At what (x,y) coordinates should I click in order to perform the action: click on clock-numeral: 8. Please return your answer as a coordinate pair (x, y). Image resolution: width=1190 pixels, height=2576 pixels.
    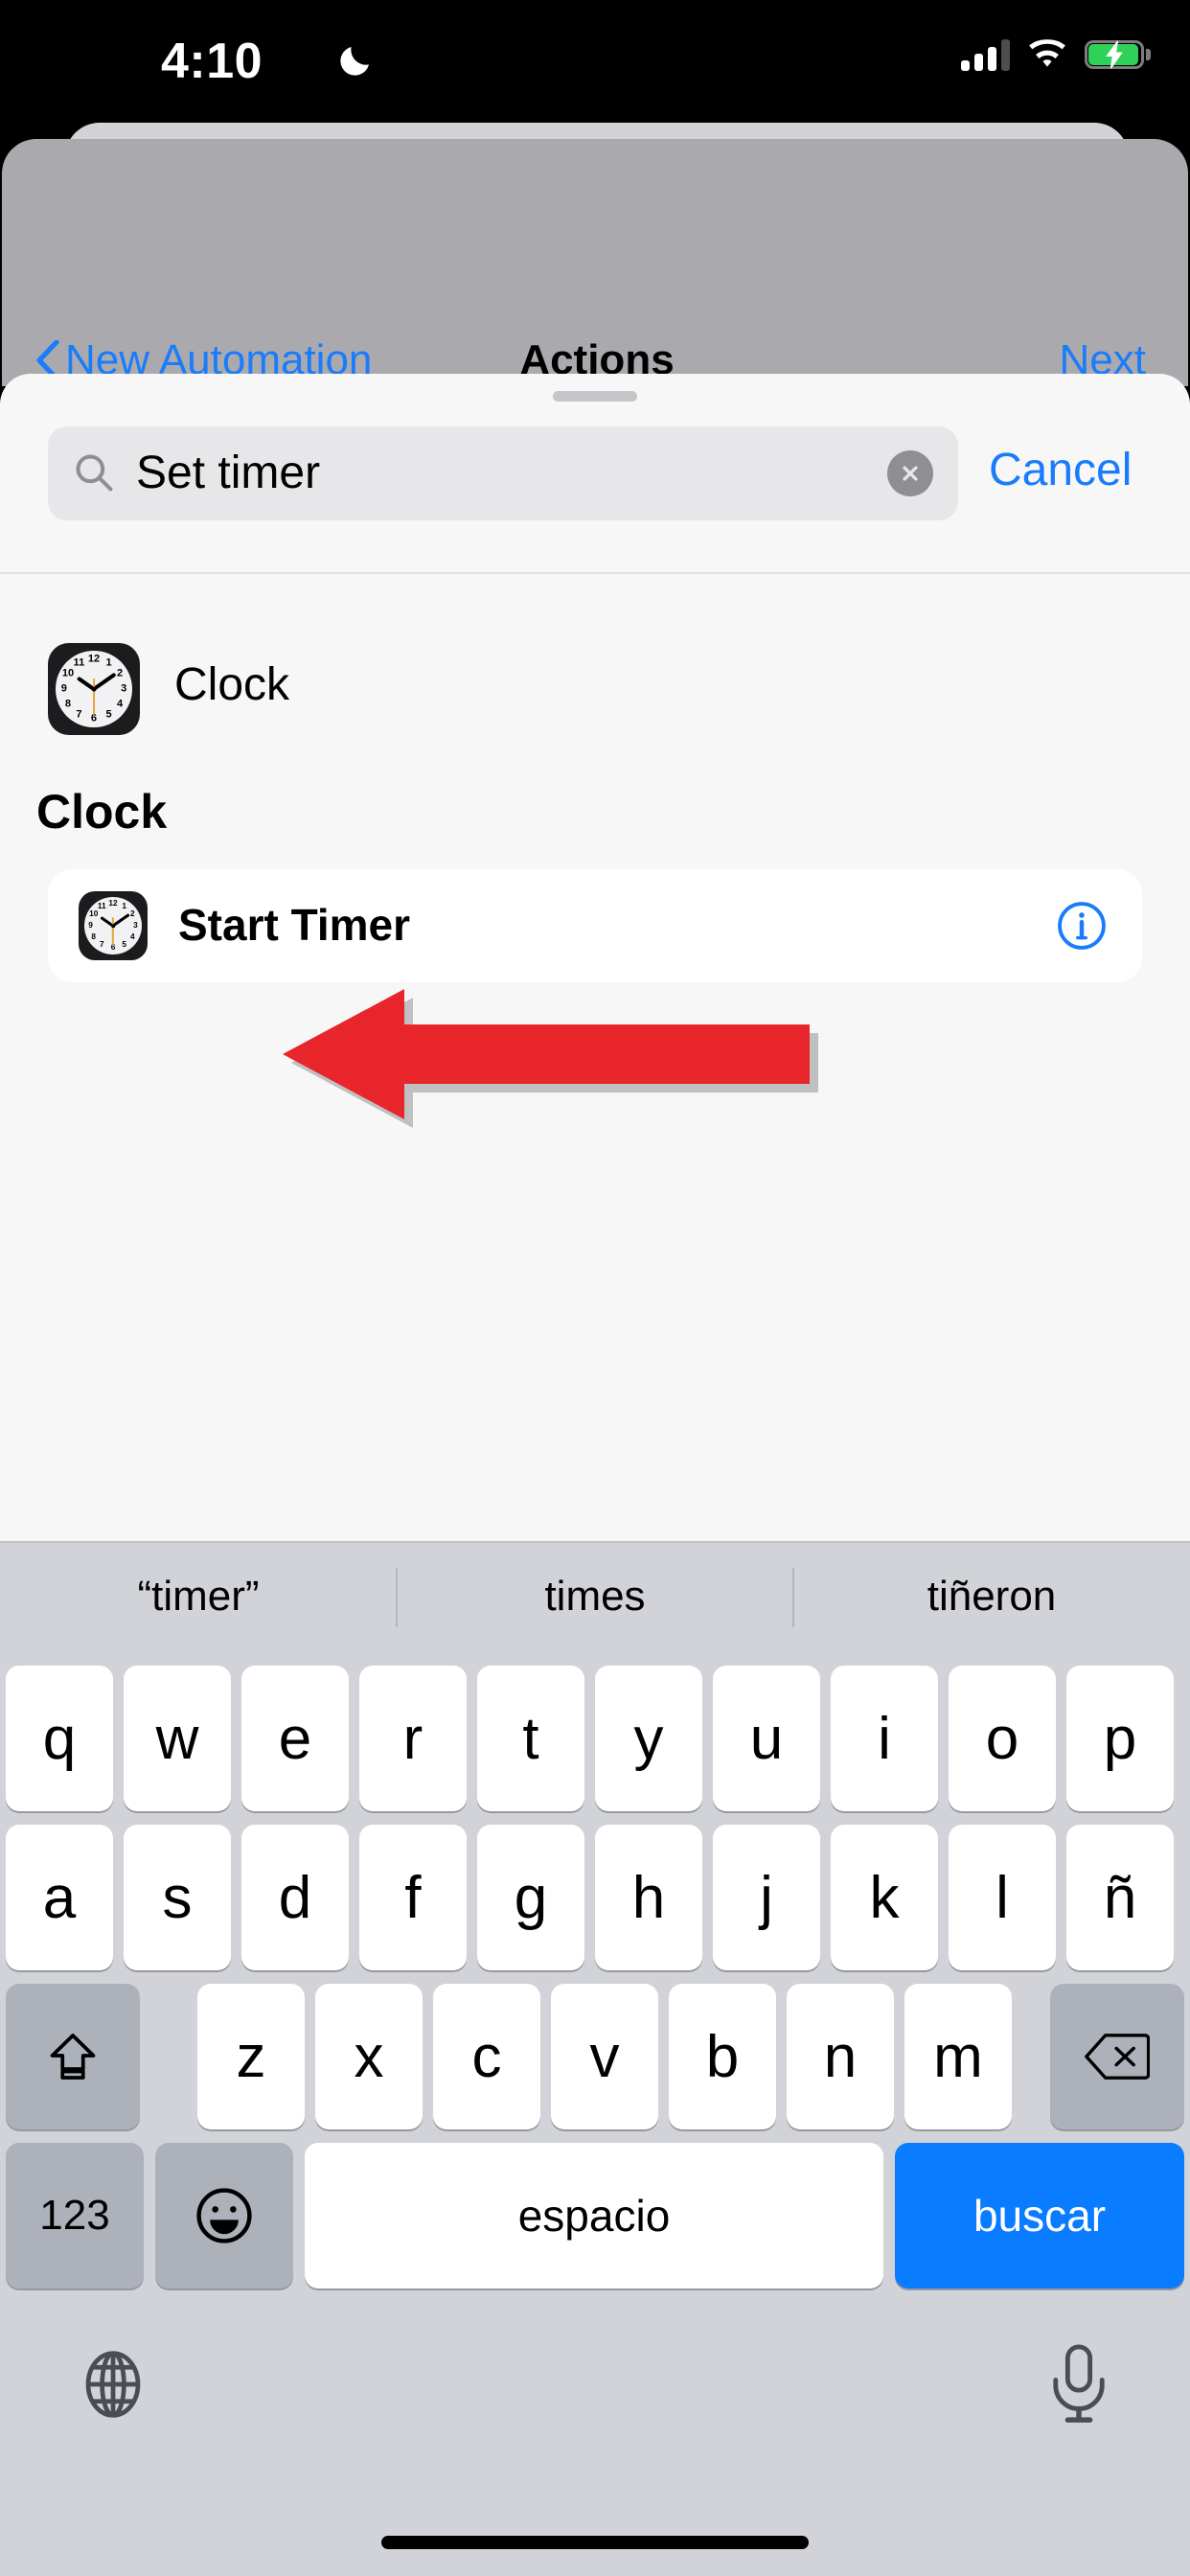
    Looking at the image, I should click on (94, 936).